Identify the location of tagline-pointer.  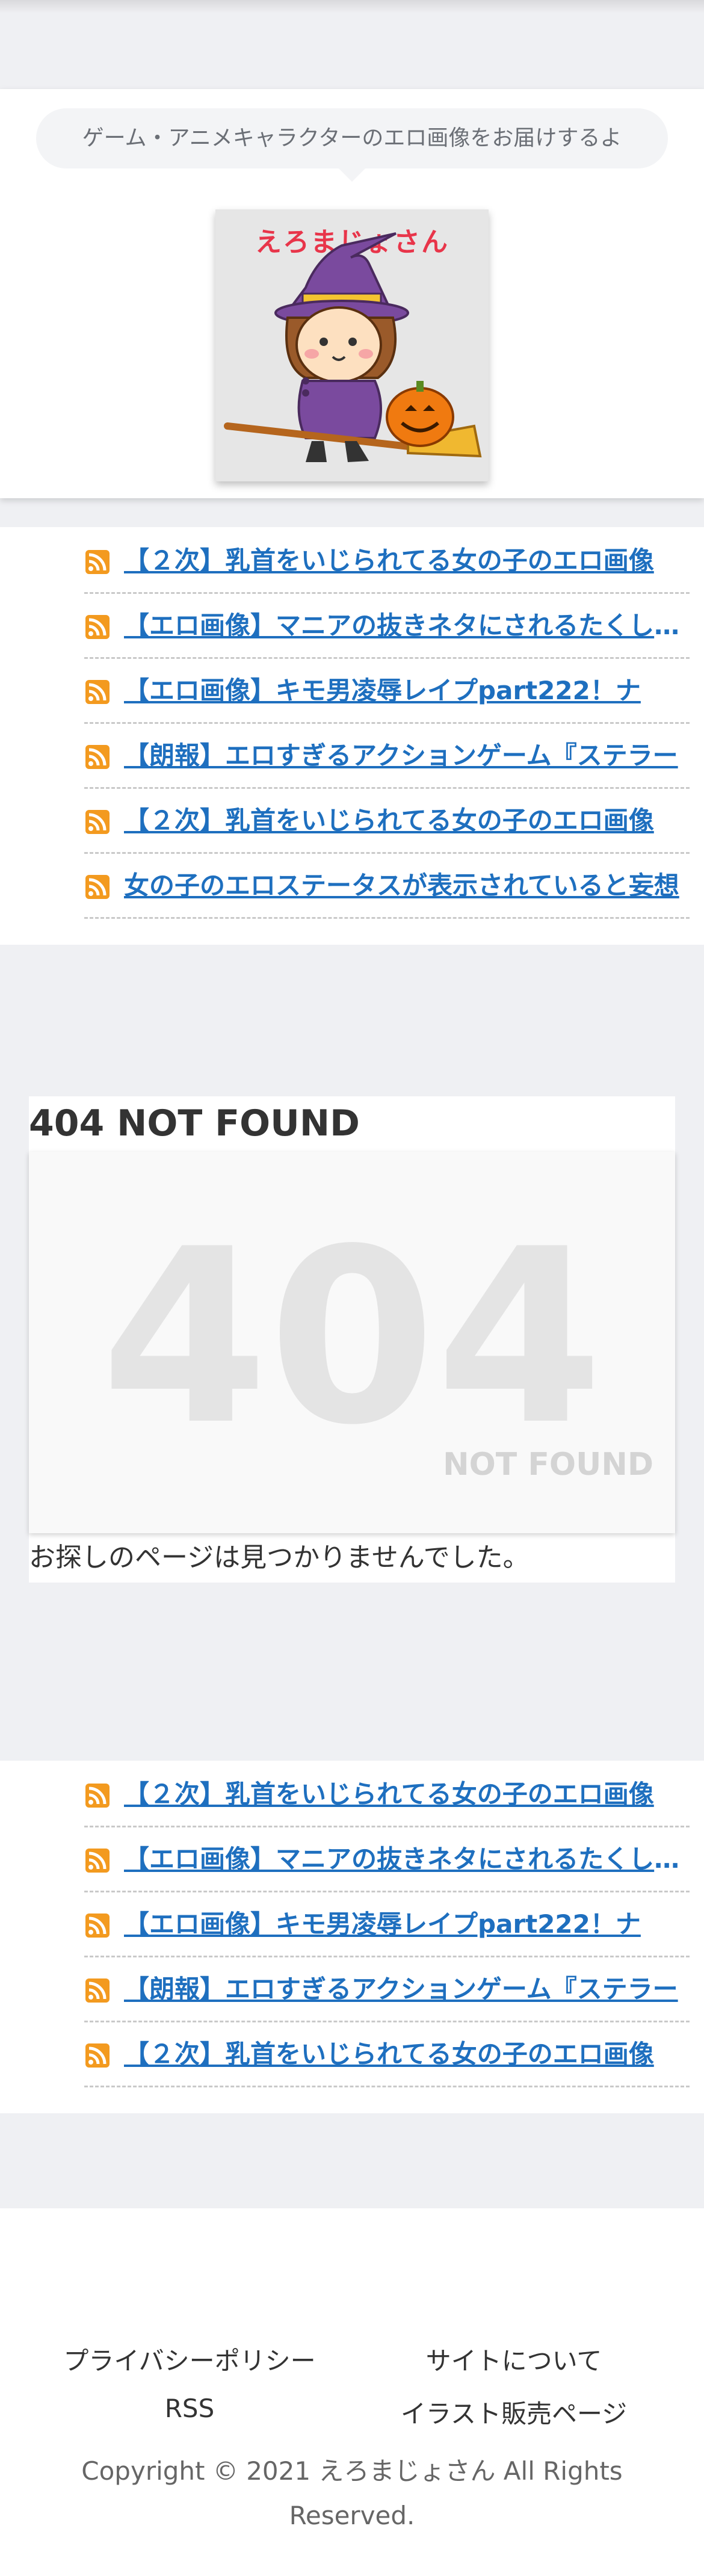
(352, 175).